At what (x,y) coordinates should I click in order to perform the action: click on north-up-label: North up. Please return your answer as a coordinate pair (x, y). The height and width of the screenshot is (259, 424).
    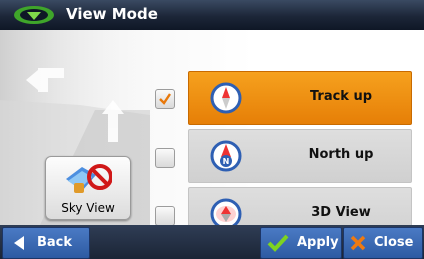
    Looking at the image, I should click on (341, 154).